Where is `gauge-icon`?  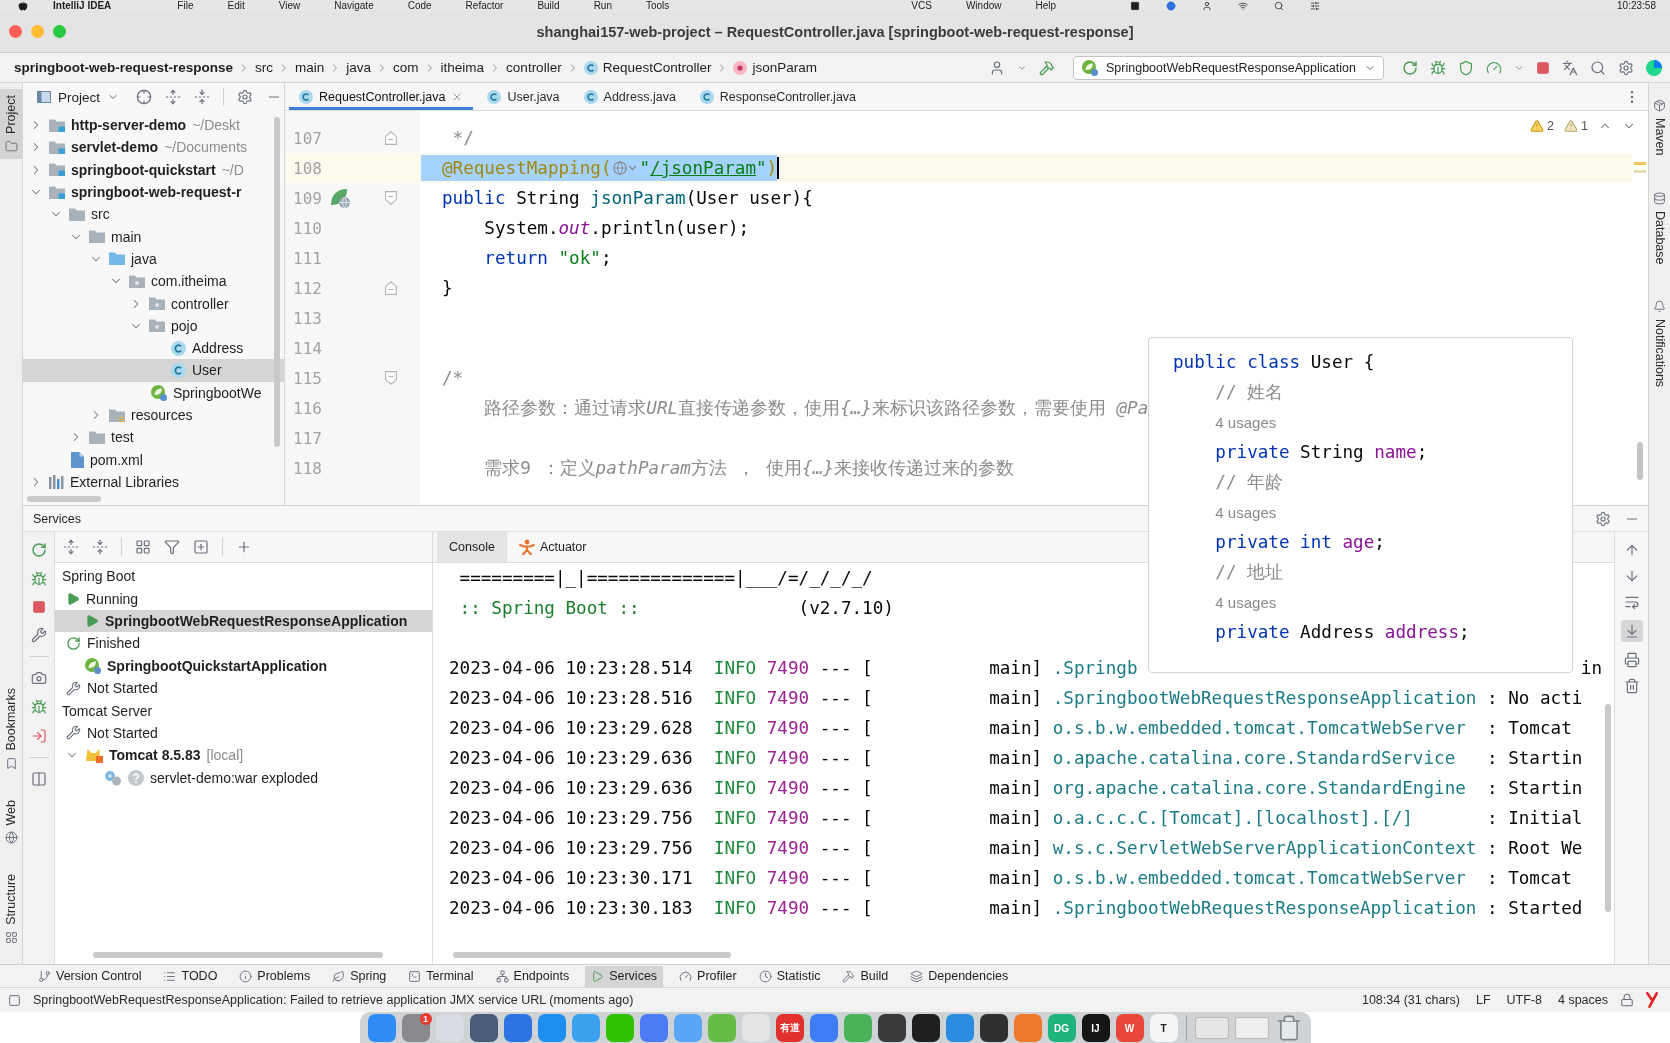
gauge-icon is located at coordinates (1494, 67).